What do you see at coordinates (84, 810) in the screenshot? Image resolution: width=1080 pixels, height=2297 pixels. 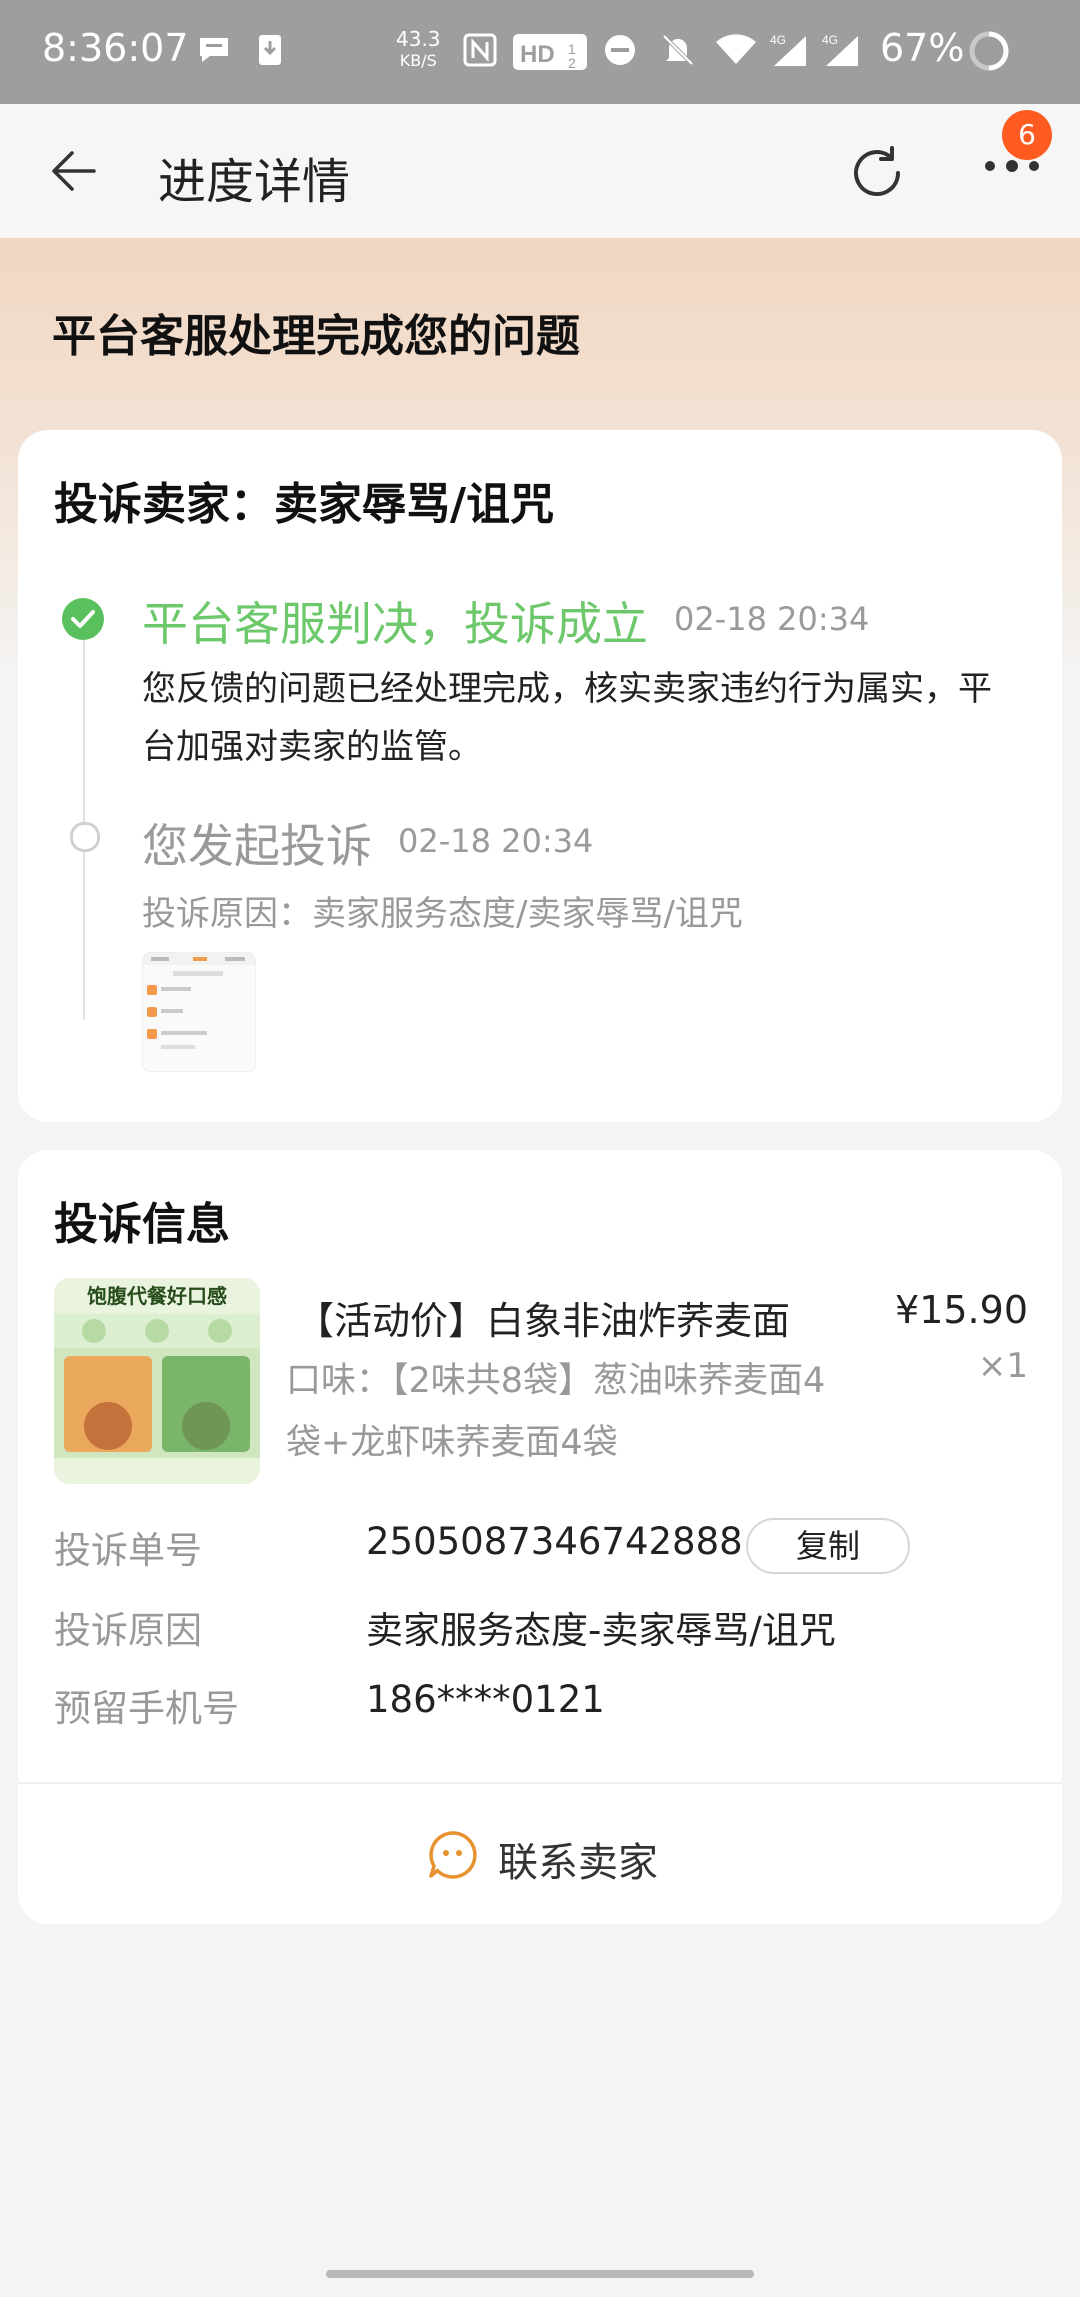 I see `timeline-line` at bounding box center [84, 810].